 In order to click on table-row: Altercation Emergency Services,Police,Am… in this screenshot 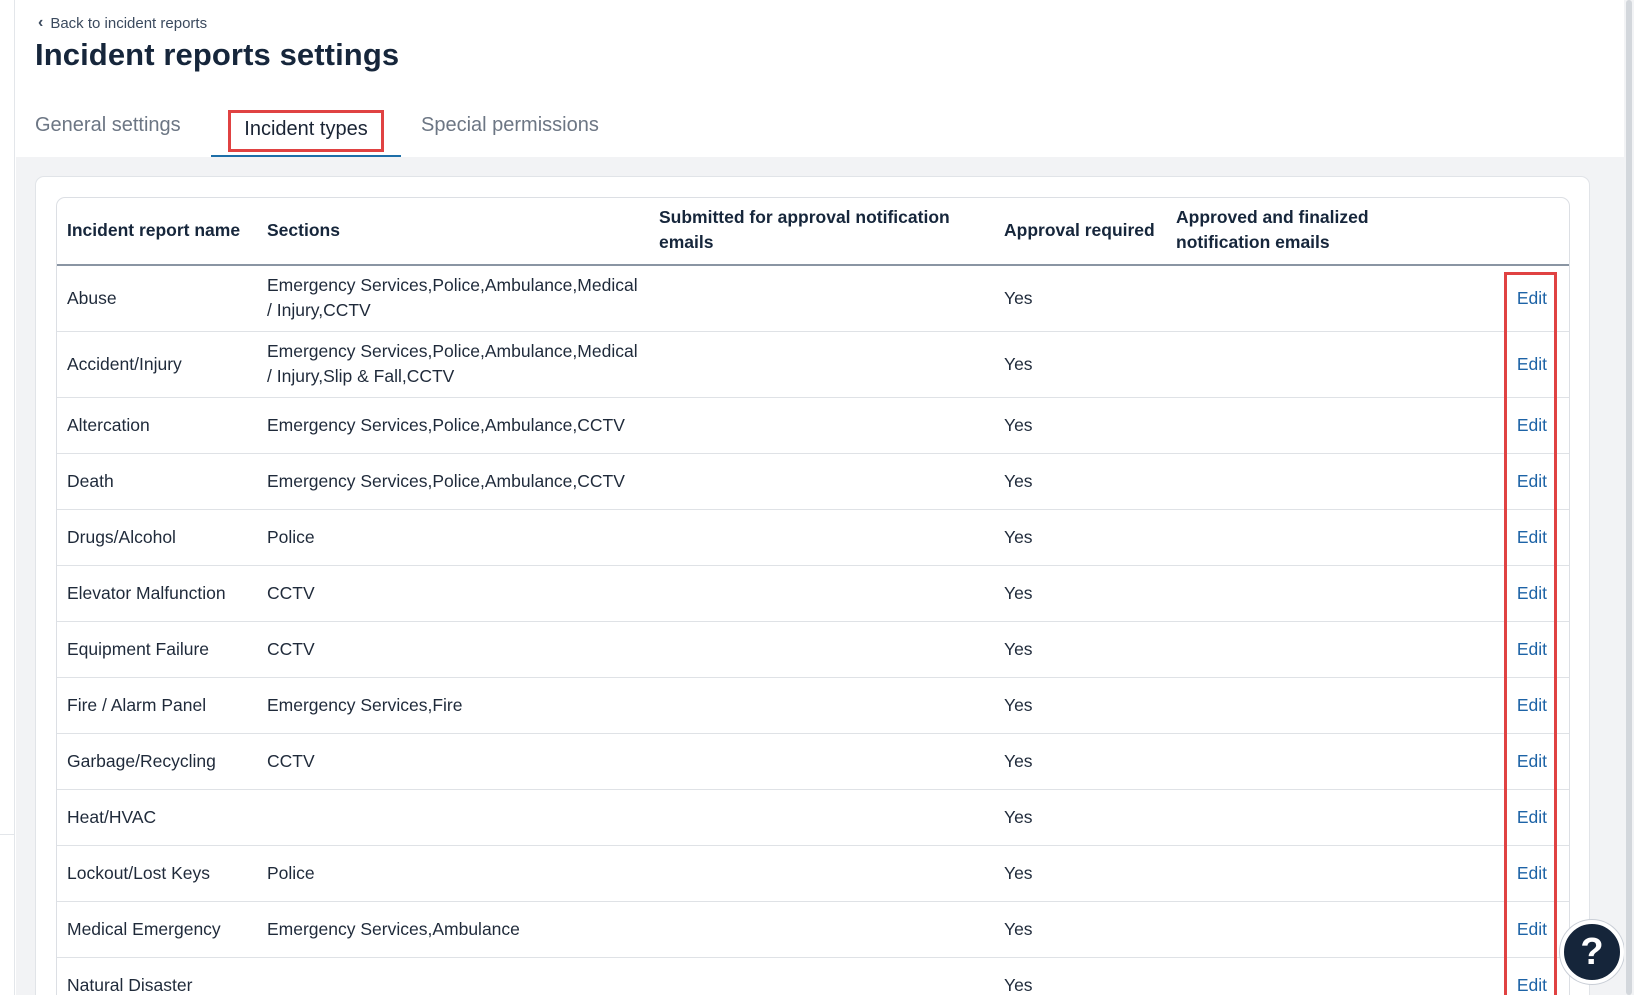, I will do `click(813, 425)`.